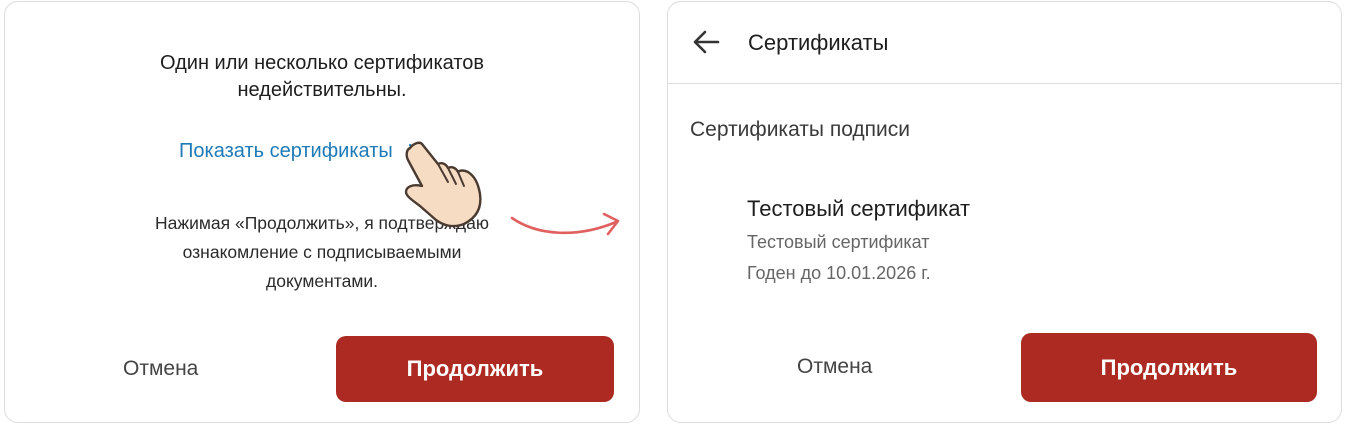 The image size is (1345, 425). I want to click on back-arrow-icon, so click(706, 42).